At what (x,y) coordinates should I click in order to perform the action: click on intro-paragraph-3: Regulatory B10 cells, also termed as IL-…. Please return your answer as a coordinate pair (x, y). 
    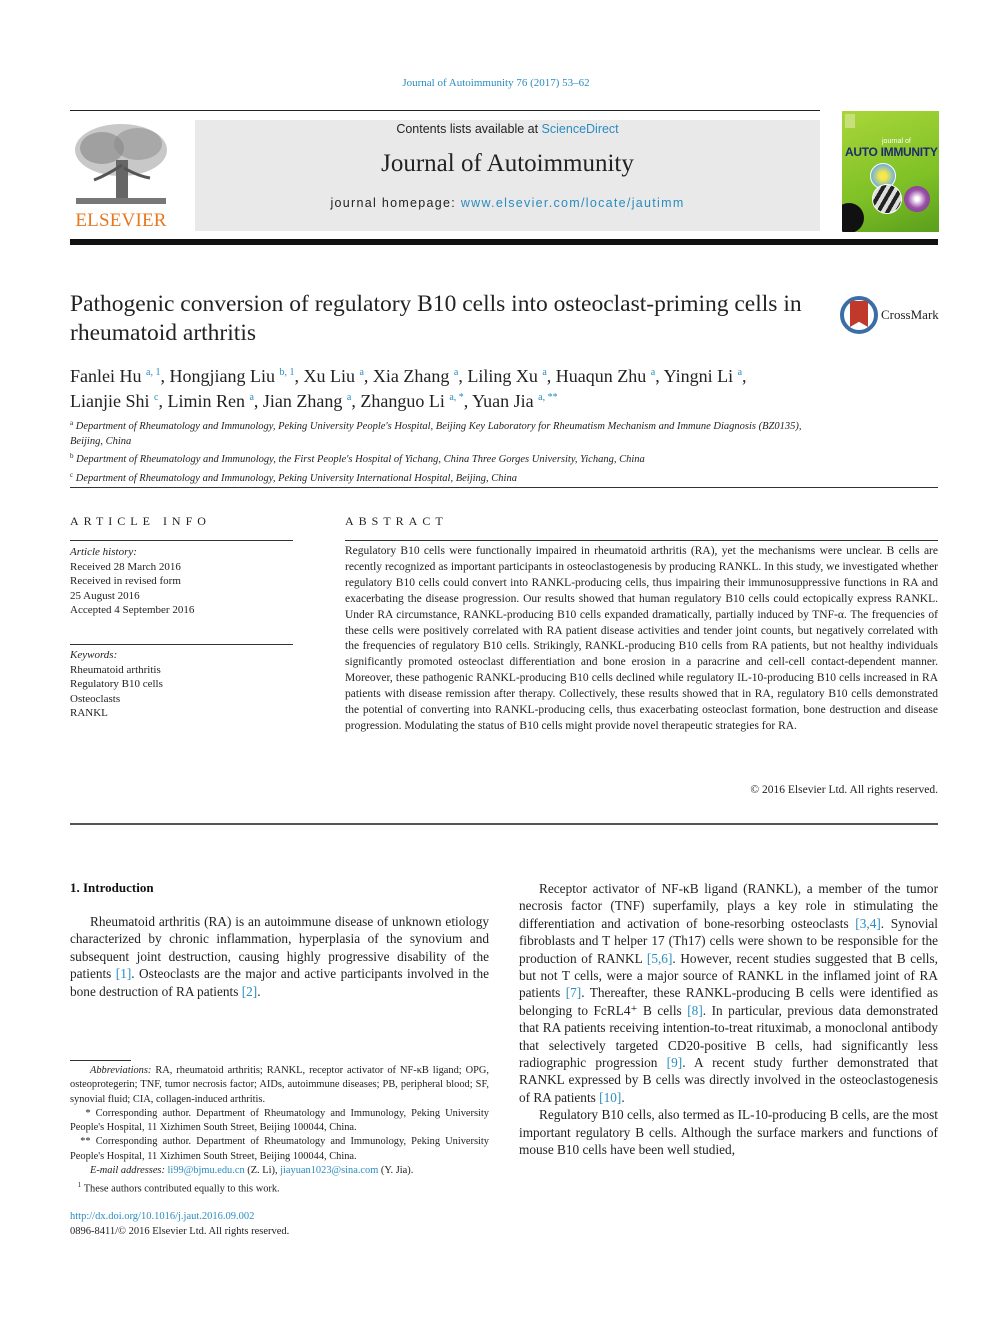
    Looking at the image, I should click on (728, 1132).